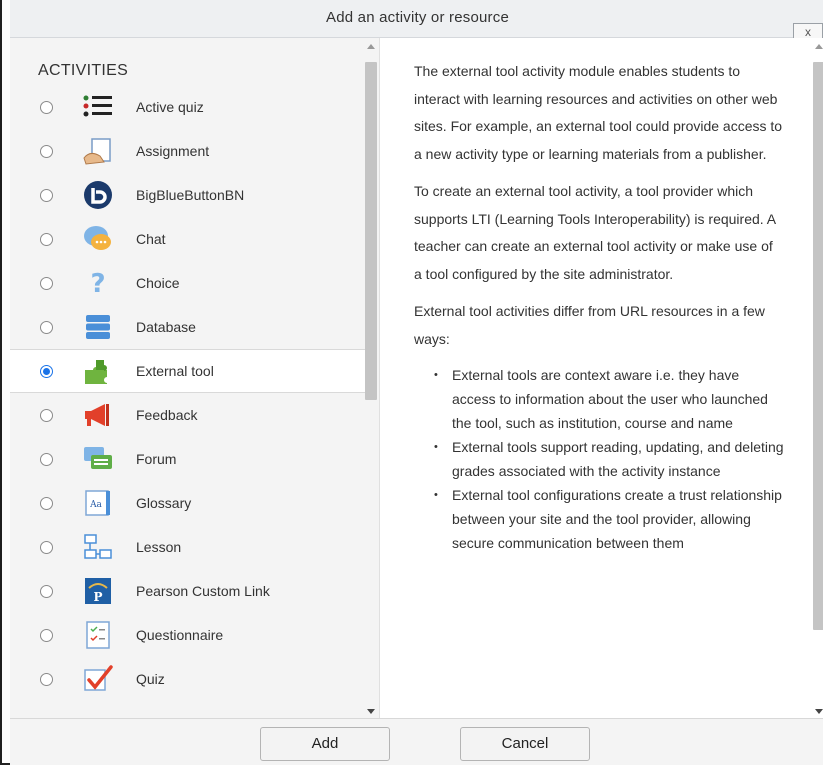 The image size is (823, 765). What do you see at coordinates (98, 151) in the screenshot?
I see `assignment-icon` at bounding box center [98, 151].